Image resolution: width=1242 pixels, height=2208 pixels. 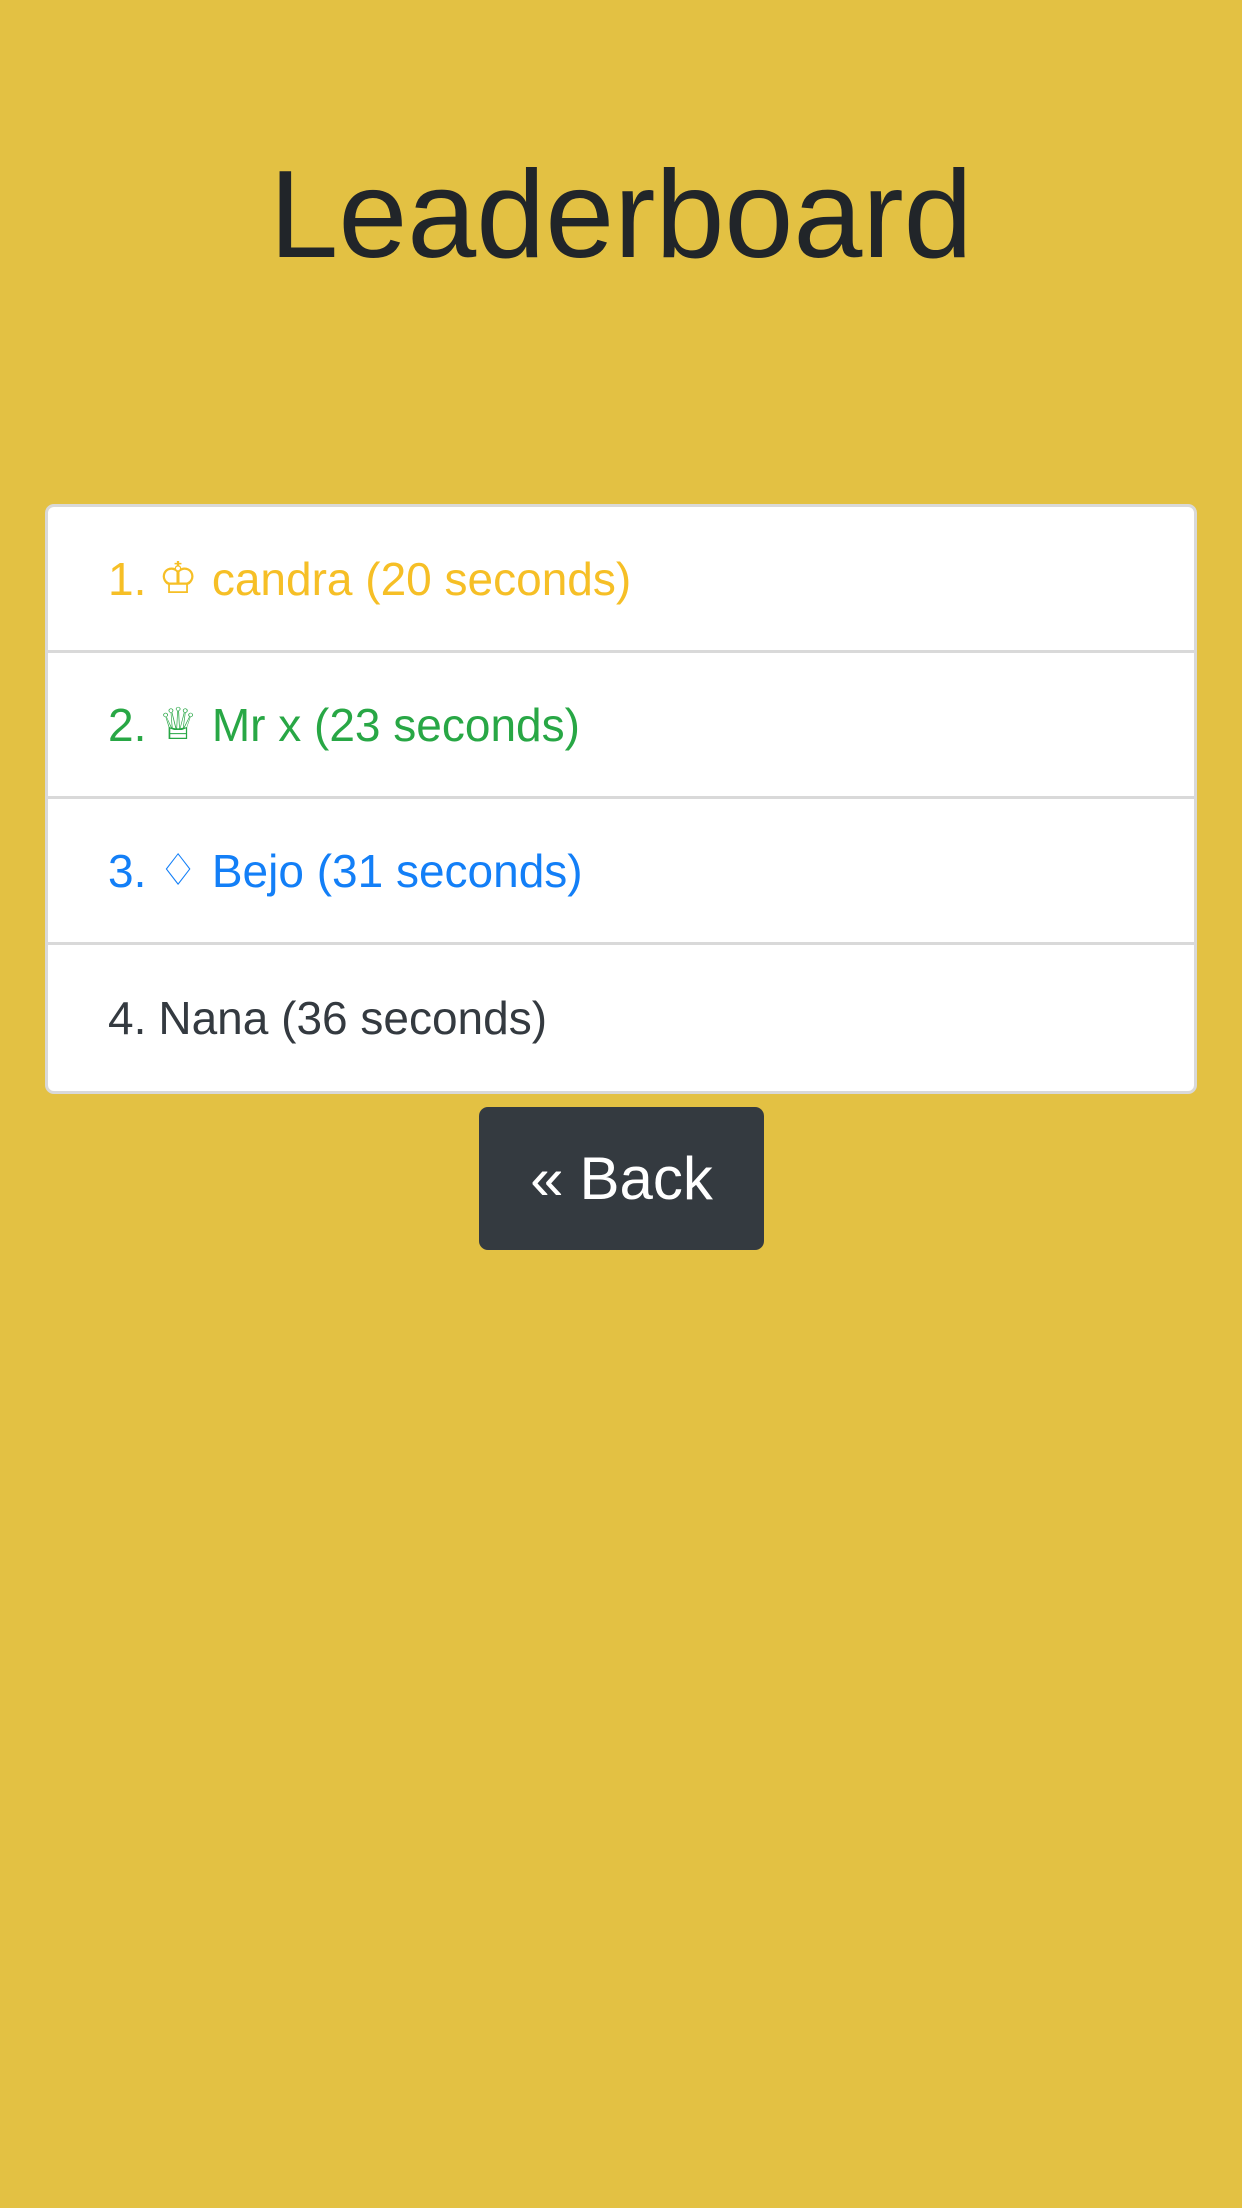 I want to click on back-button: « Back, so click(x=621, y=1178).